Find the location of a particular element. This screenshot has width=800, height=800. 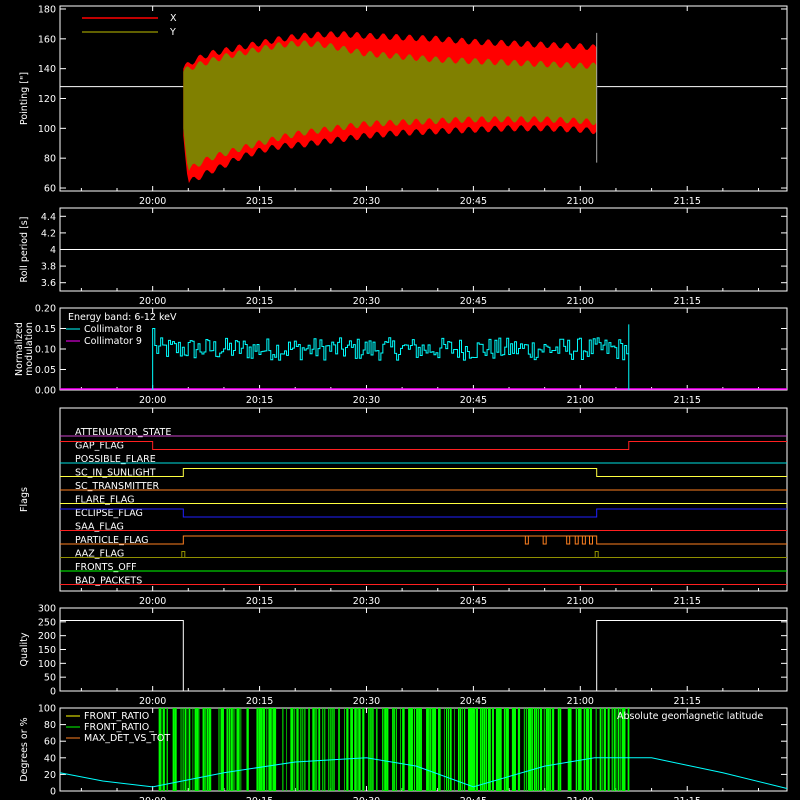

y-tick-label: 3.8 is located at coordinates (48, 267).